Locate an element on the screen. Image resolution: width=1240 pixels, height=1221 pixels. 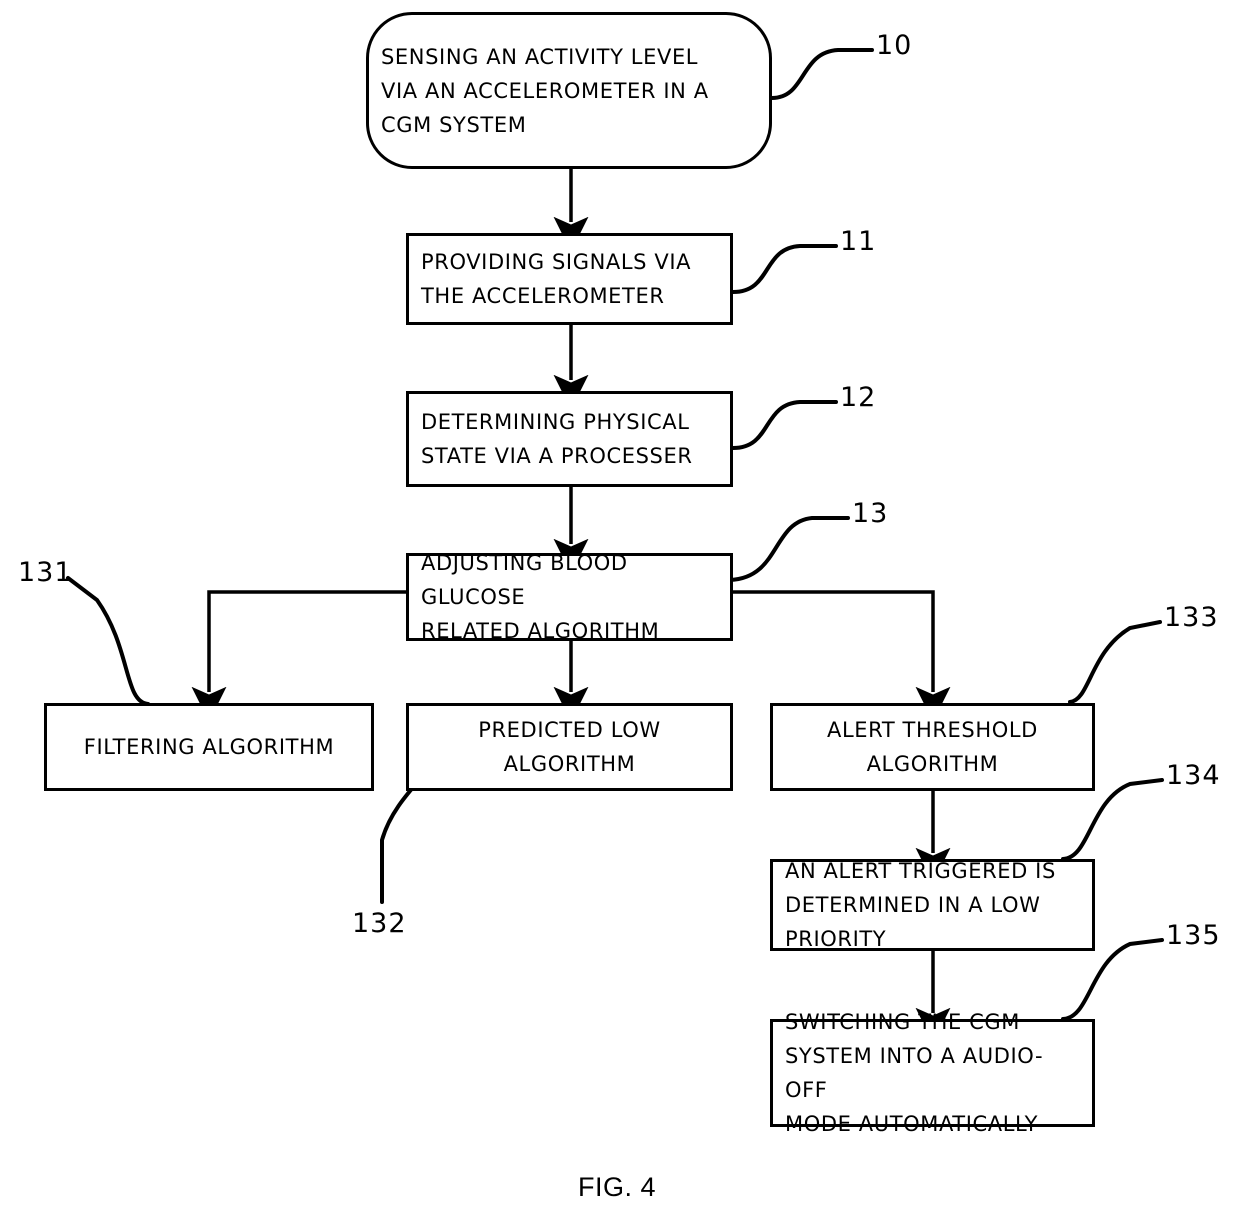
node-alert-threshold-algorithm: ALERT THRESHOLD ALGORITHM is located at coordinates (932, 747).